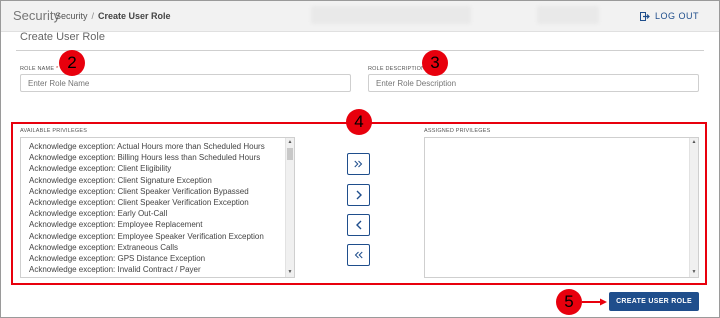 The image size is (720, 318). What do you see at coordinates (72, 63) in the screenshot?
I see `callout-badge-2: 2` at bounding box center [72, 63].